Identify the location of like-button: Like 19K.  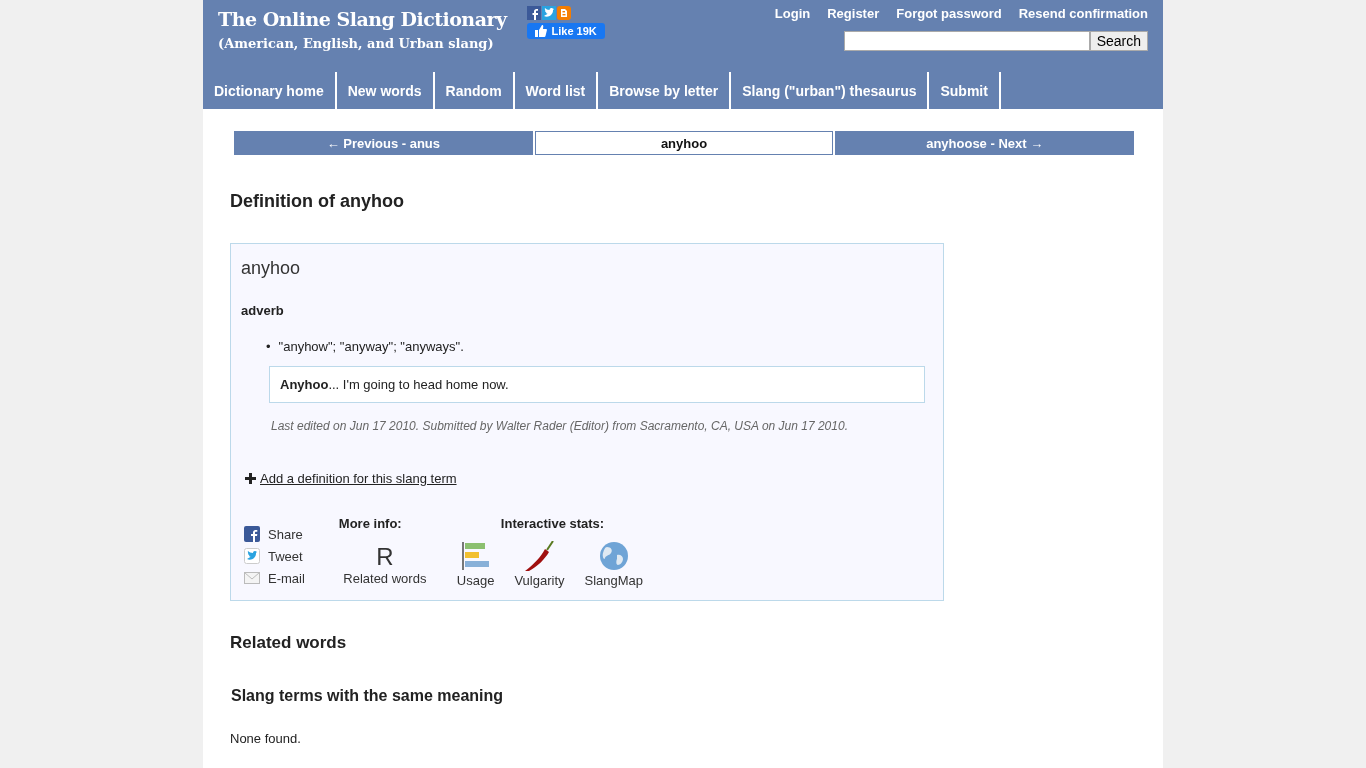
(565, 31).